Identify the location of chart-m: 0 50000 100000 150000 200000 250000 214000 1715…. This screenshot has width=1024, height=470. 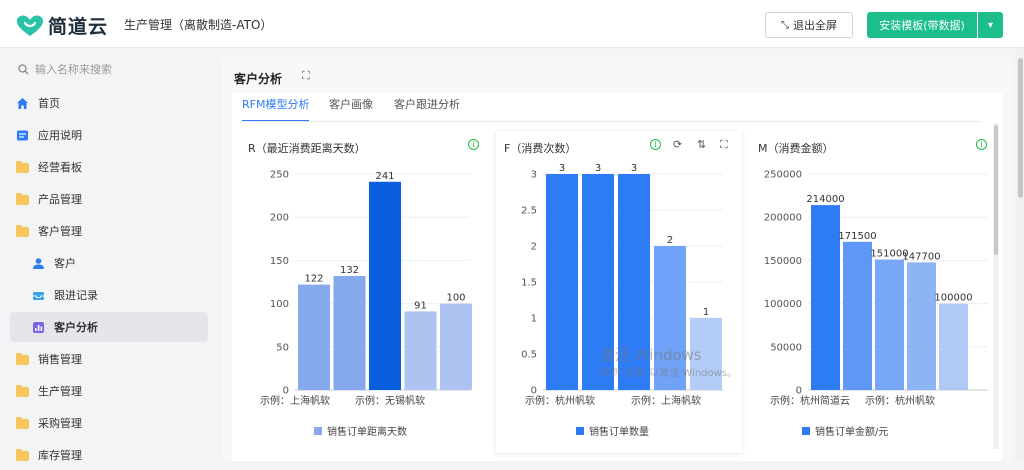
(876, 304).